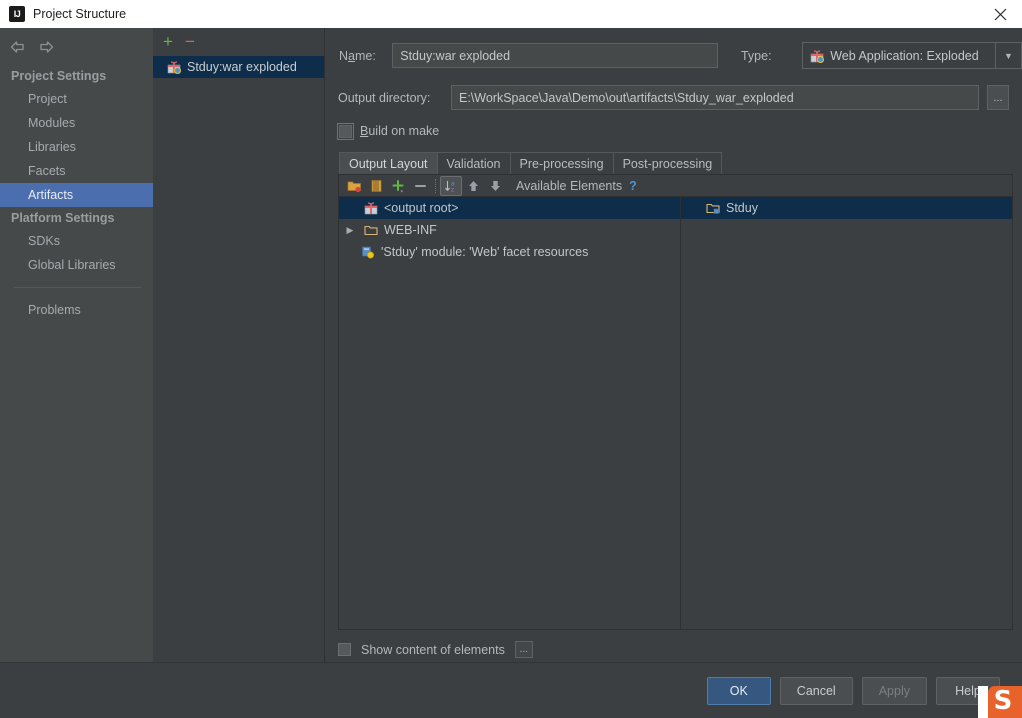 The width and height of the screenshot is (1022, 718). I want to click on sidebar-group-platform-settings: Platform Settings, so click(63, 218).